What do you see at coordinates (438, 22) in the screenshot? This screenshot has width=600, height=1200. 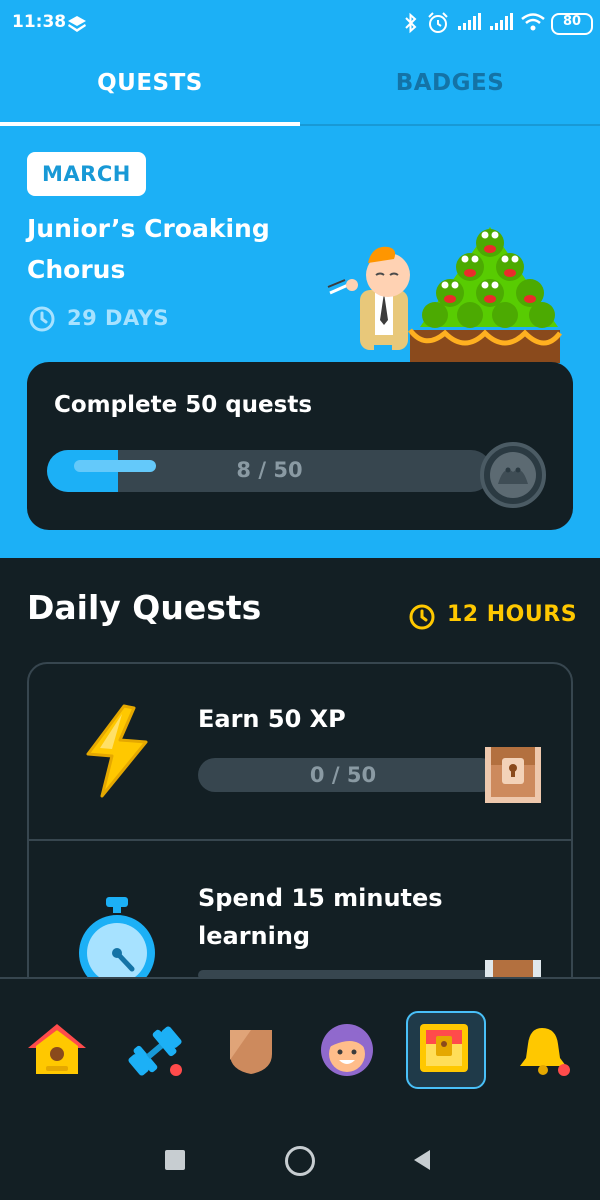 I see `alarm-icon` at bounding box center [438, 22].